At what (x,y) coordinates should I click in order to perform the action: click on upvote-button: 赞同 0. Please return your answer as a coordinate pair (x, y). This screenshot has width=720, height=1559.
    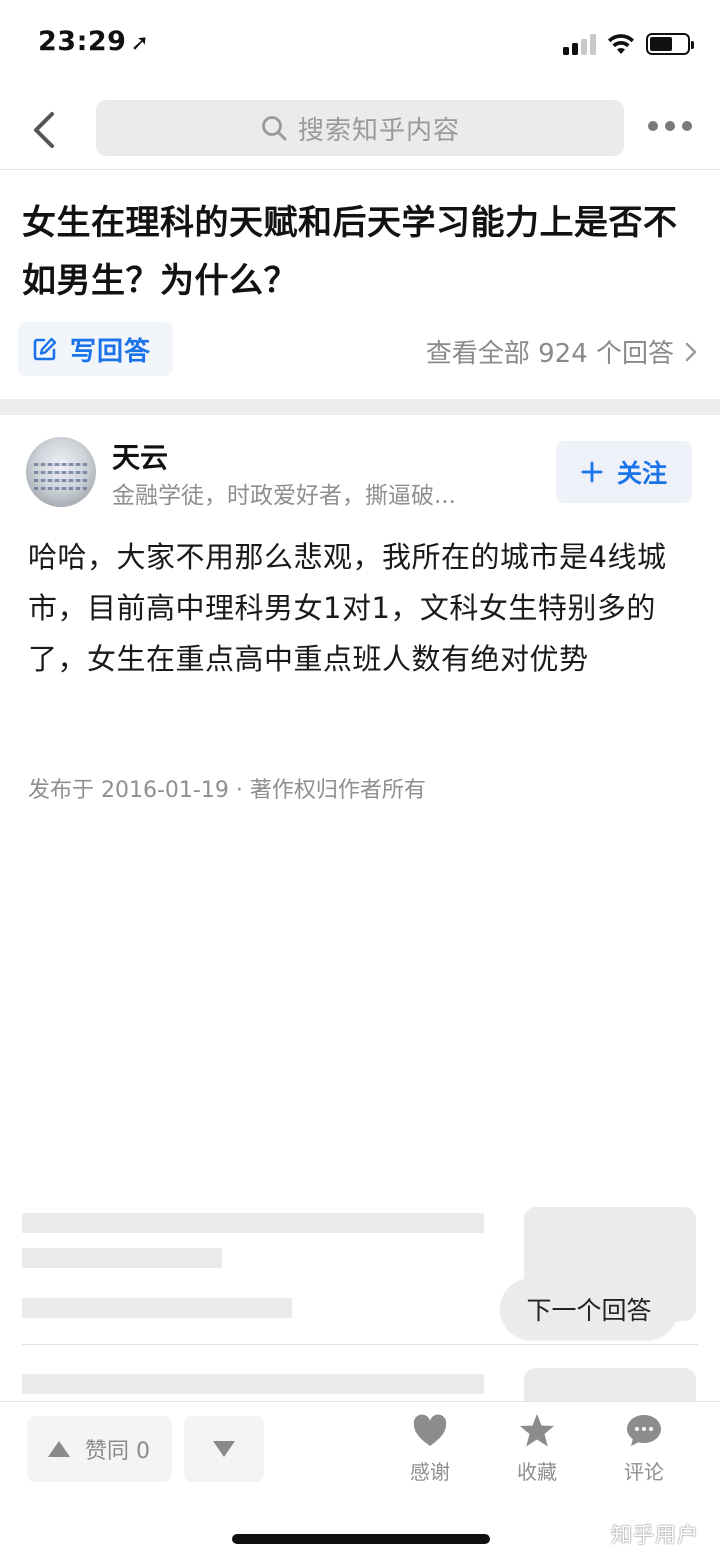
    Looking at the image, I should click on (99, 1449).